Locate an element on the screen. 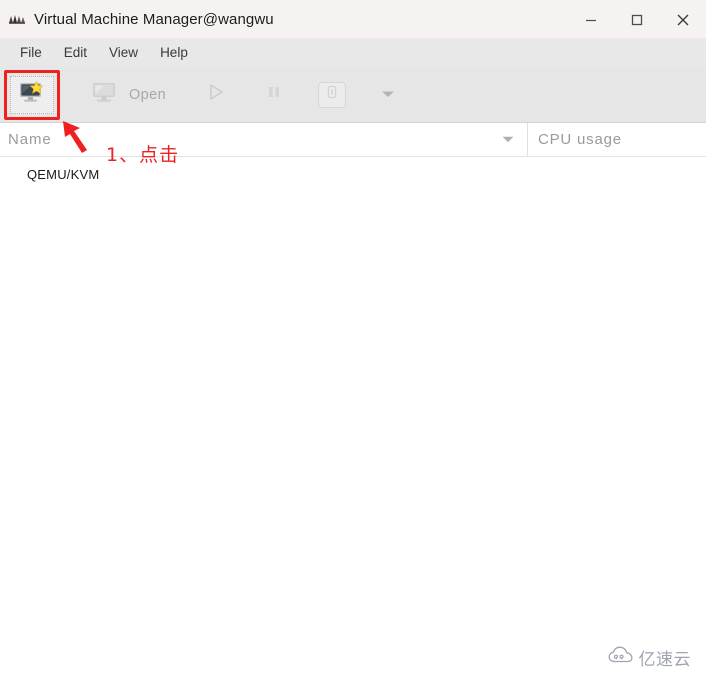 This screenshot has width=706, height=678. menu-item-file: File is located at coordinates (31, 53).